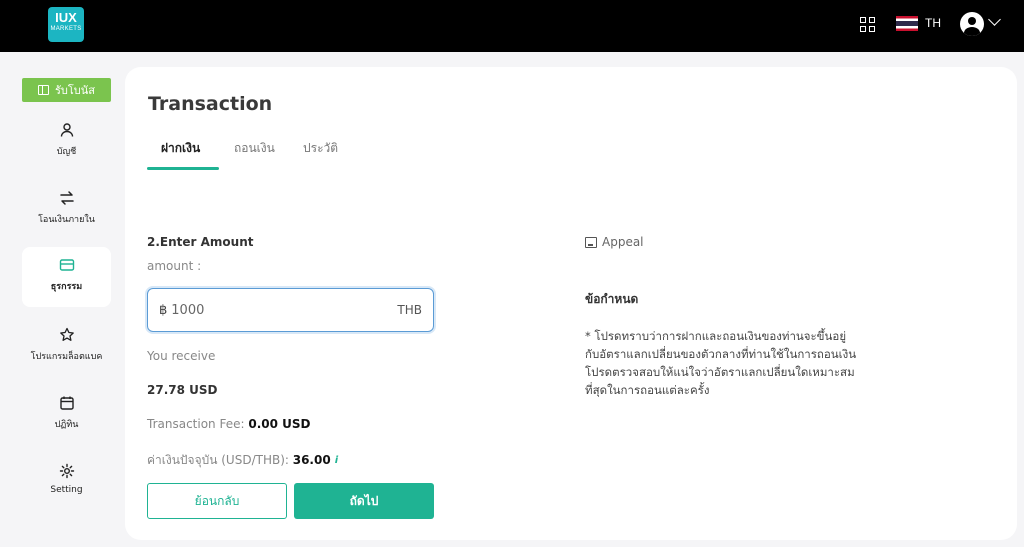 The width and height of the screenshot is (1024, 547). Describe the element at coordinates (66, 142) in the screenshot. I see `sidebar-item-account: บัญชี` at that location.